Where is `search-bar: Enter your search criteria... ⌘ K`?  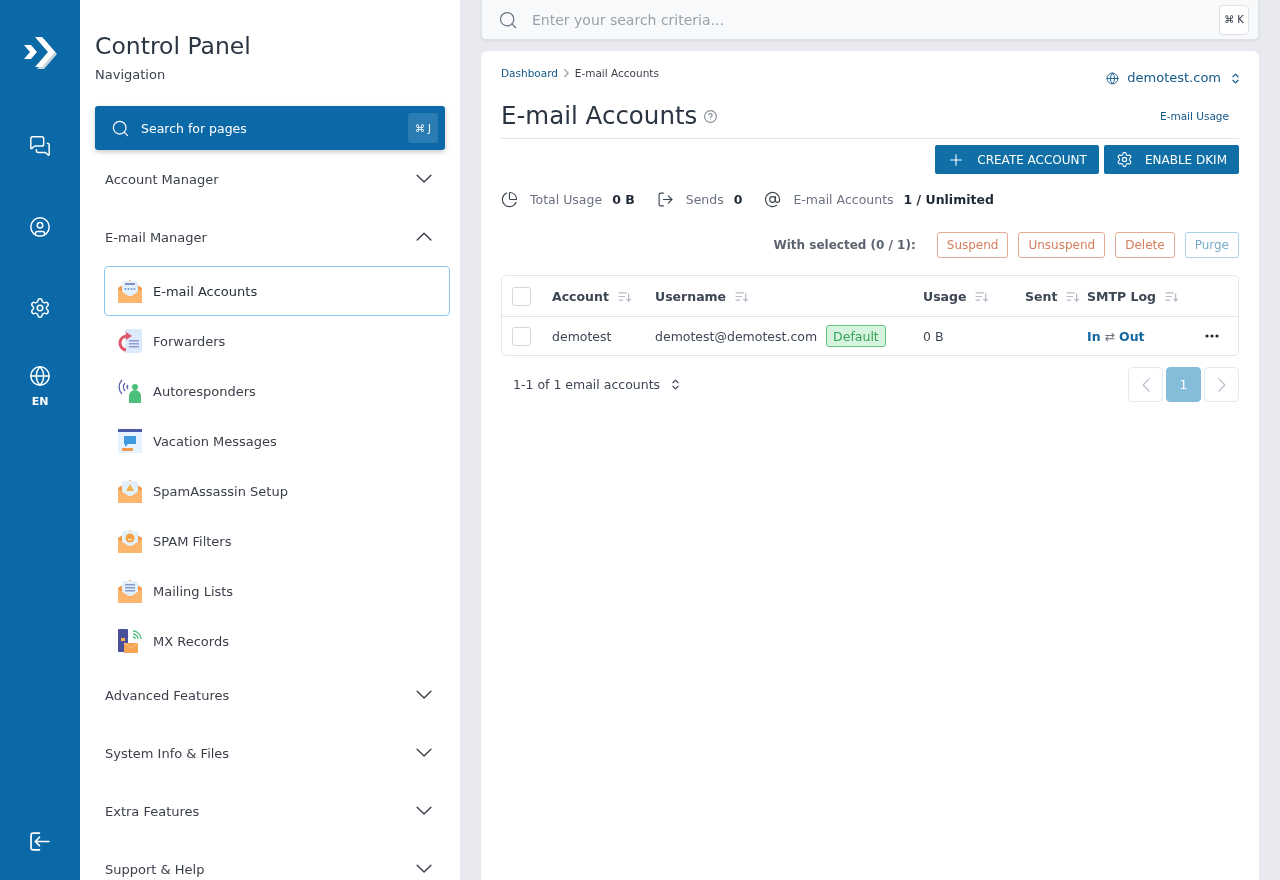 search-bar: Enter your search criteria... ⌘ K is located at coordinates (870, 20).